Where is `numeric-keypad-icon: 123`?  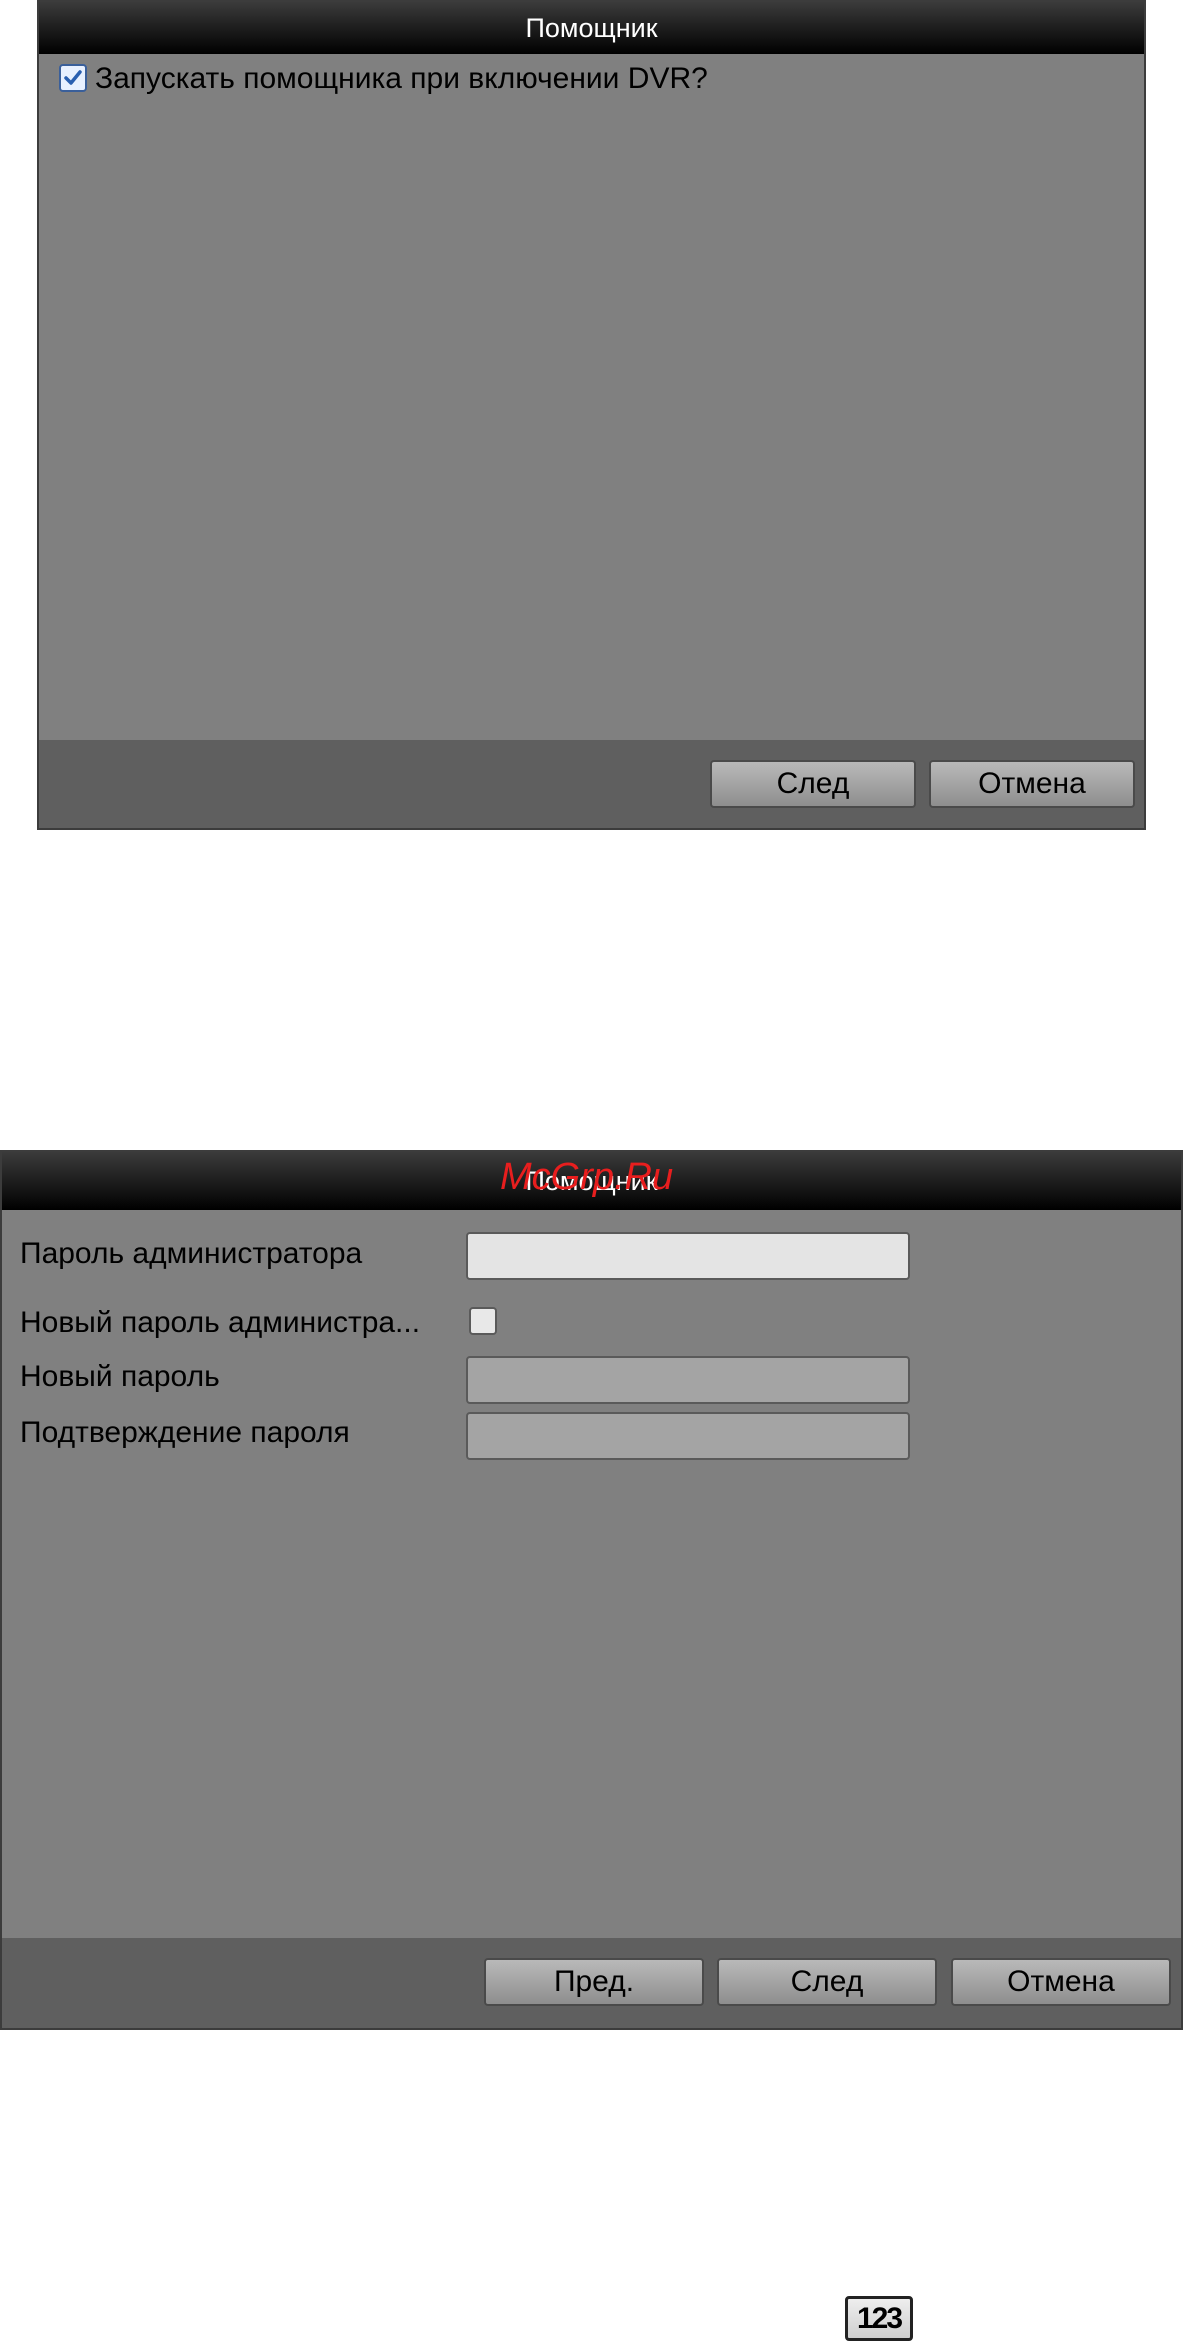 numeric-keypad-icon: 123 is located at coordinates (879, 2318).